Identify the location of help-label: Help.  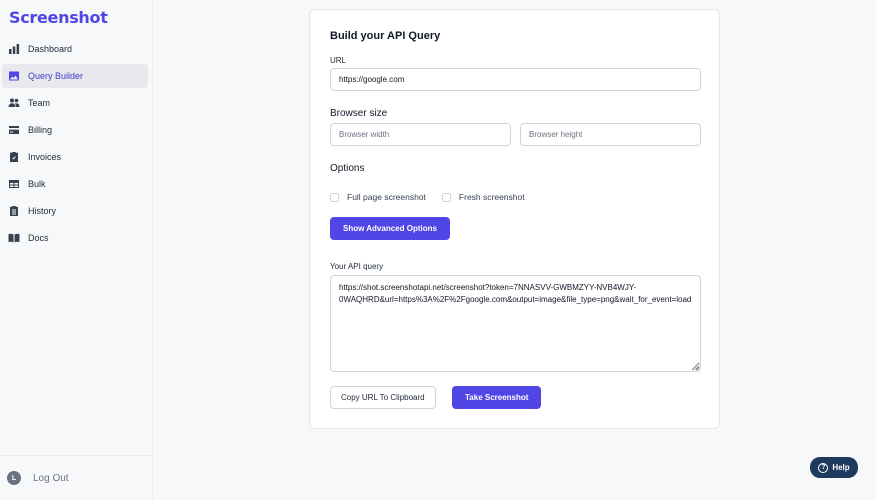
(841, 467).